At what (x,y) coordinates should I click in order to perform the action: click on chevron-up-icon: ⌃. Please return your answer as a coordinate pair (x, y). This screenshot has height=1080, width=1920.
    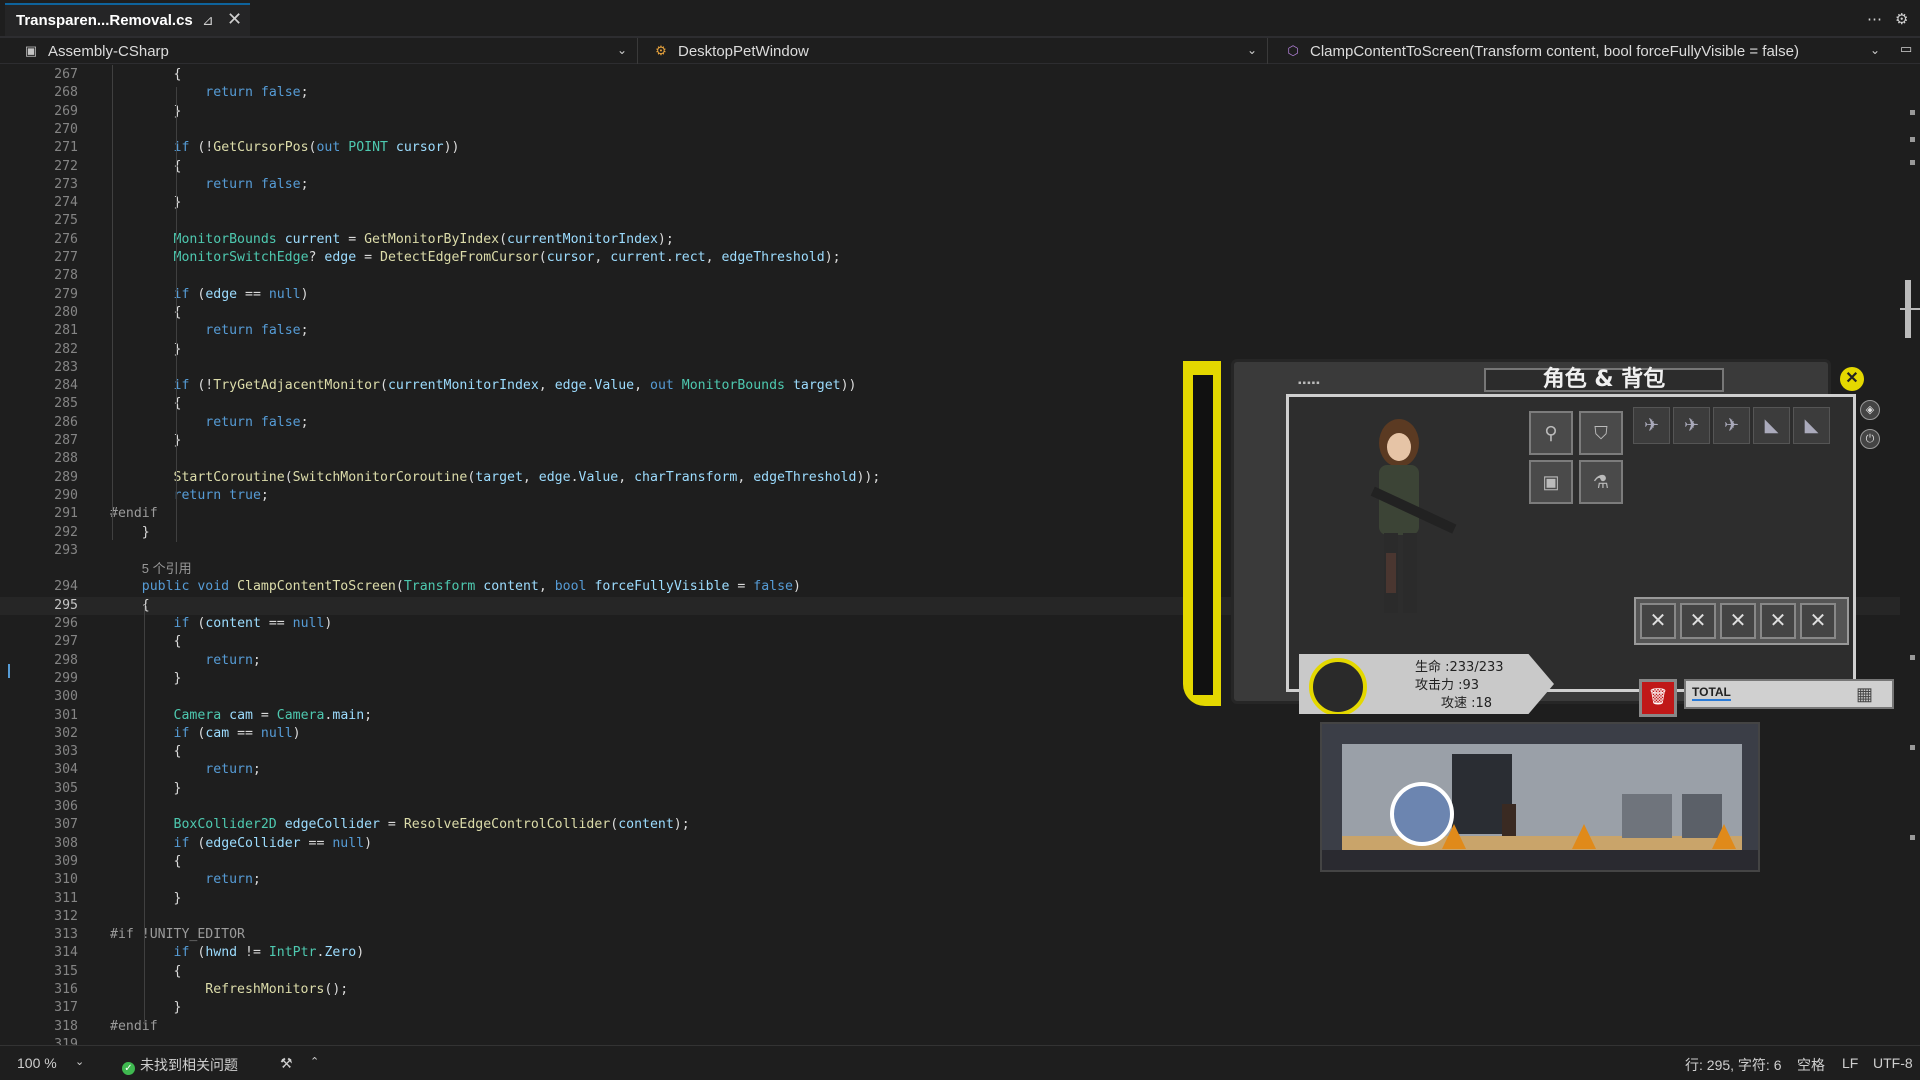
    Looking at the image, I should click on (314, 1061).